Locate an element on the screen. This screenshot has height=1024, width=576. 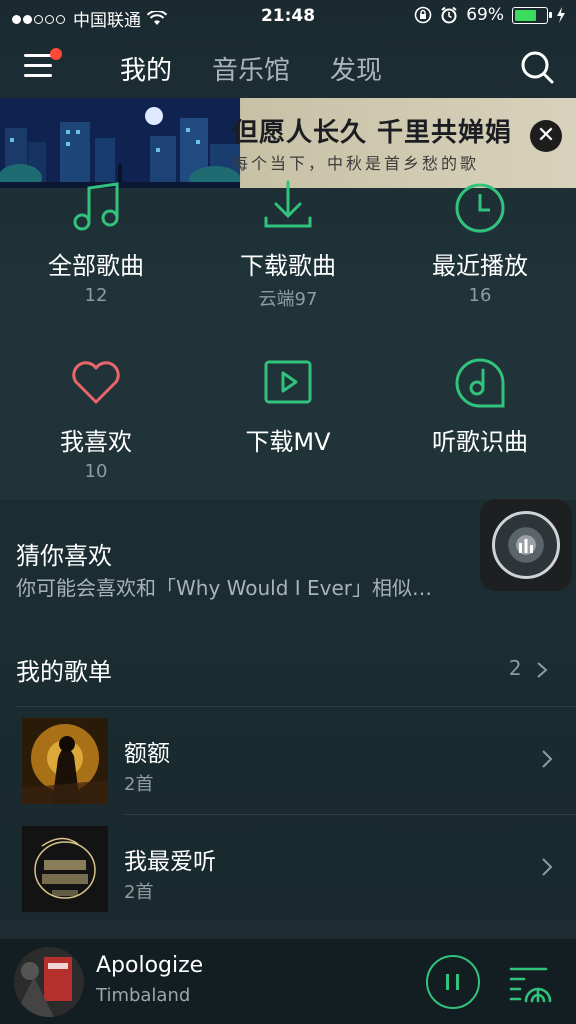
downloaded-songs-item: 下载歌曲 云端97 is located at coordinates (288, 244).